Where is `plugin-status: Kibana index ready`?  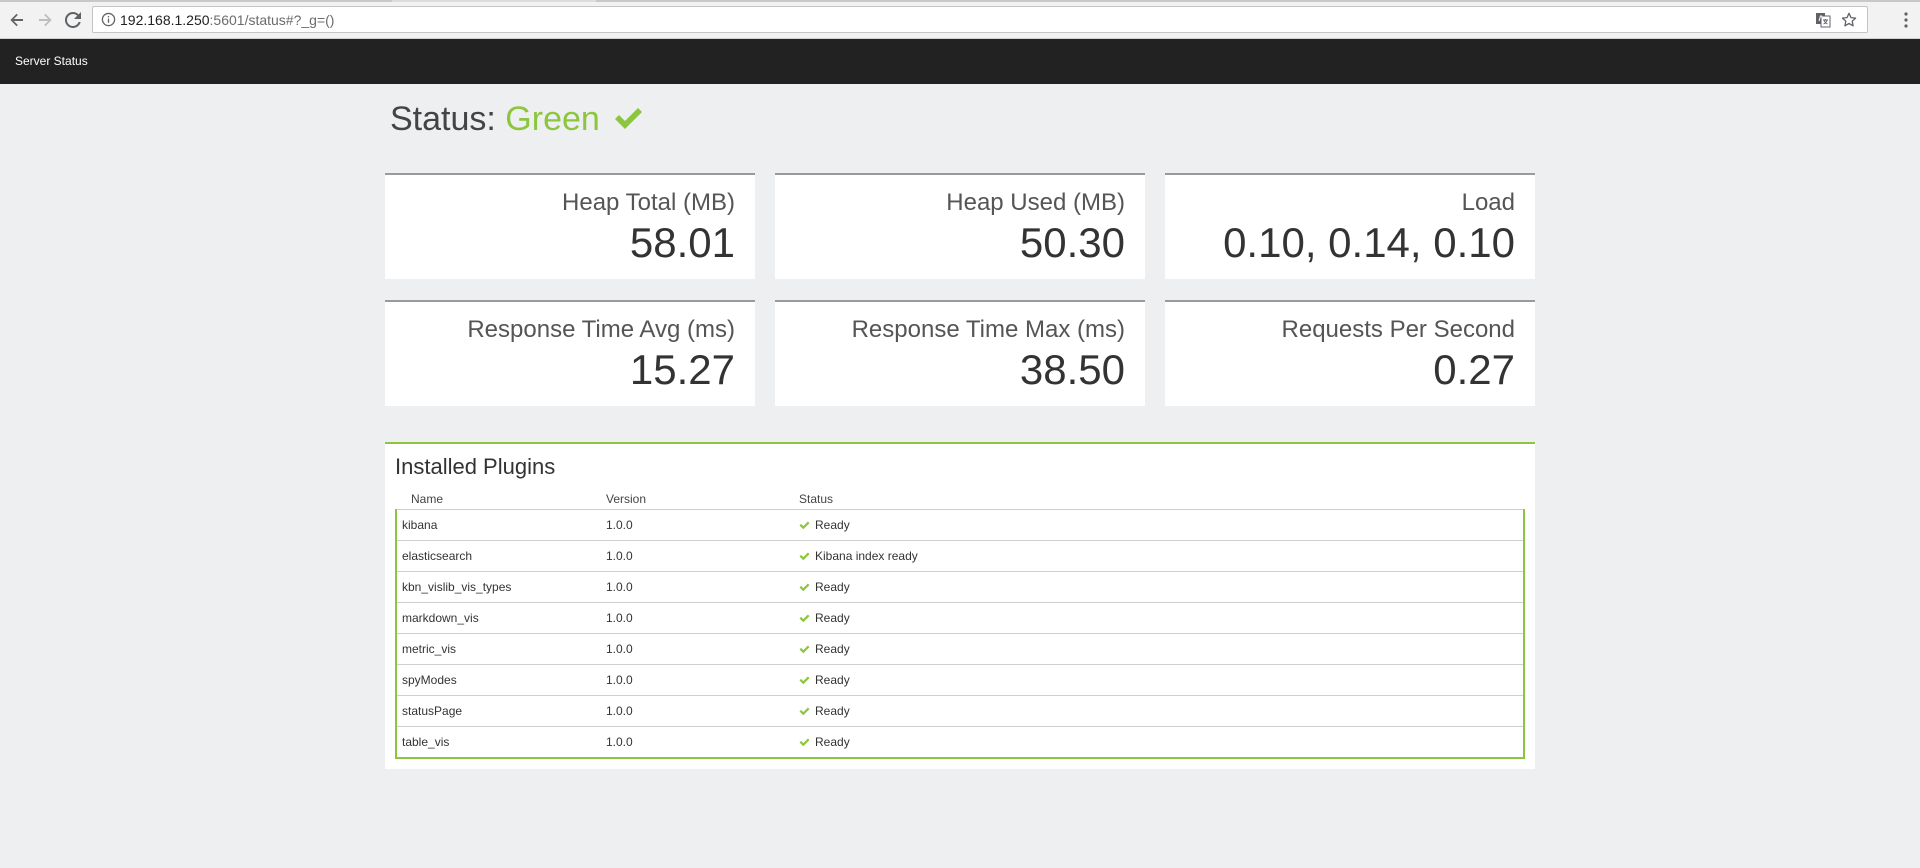
plugin-status: Kibana index ready is located at coordinates (1159, 556).